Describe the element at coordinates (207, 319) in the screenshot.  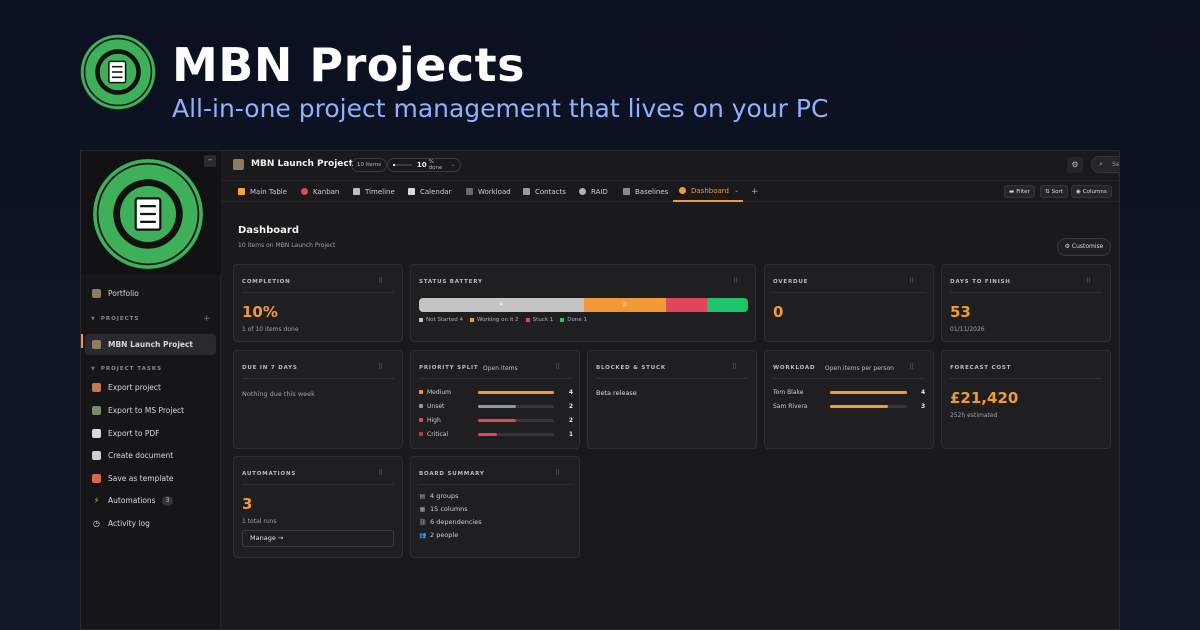
I see `add-project-button: +` at that location.